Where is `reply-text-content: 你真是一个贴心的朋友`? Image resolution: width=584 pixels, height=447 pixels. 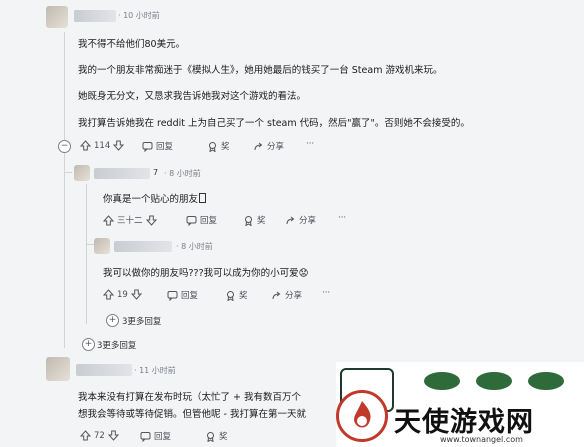 reply-text-content: 你真是一个贴心的朋友 is located at coordinates (151, 199).